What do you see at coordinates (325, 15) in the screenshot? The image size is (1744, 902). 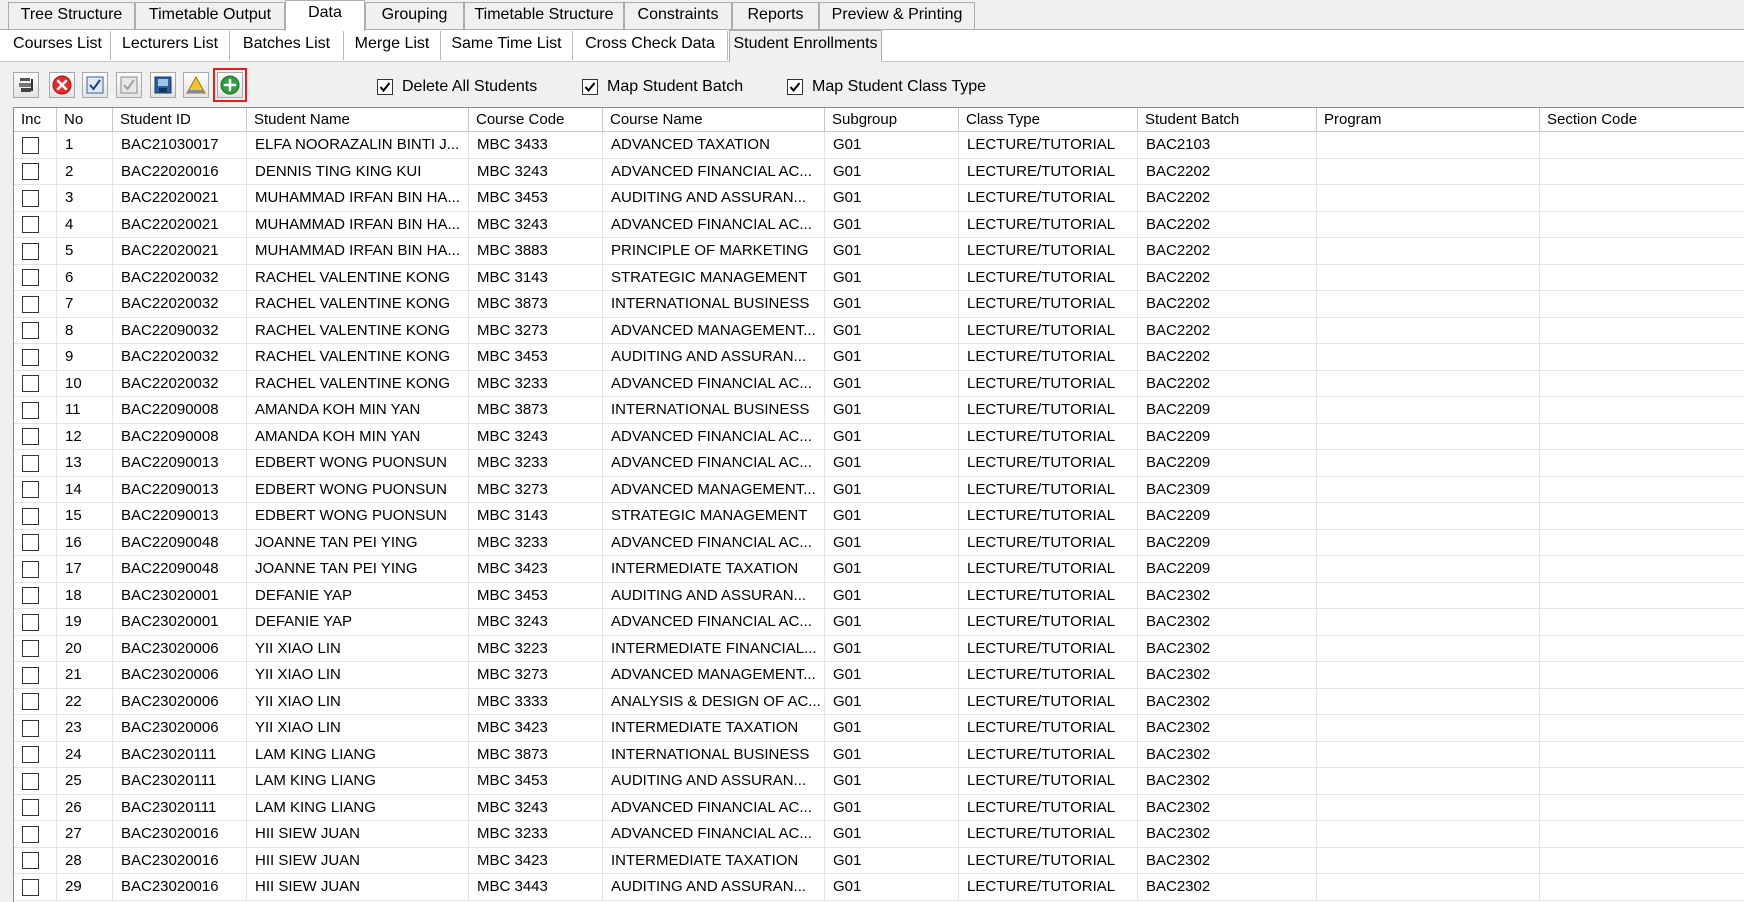 I see `tab-data: Data` at bounding box center [325, 15].